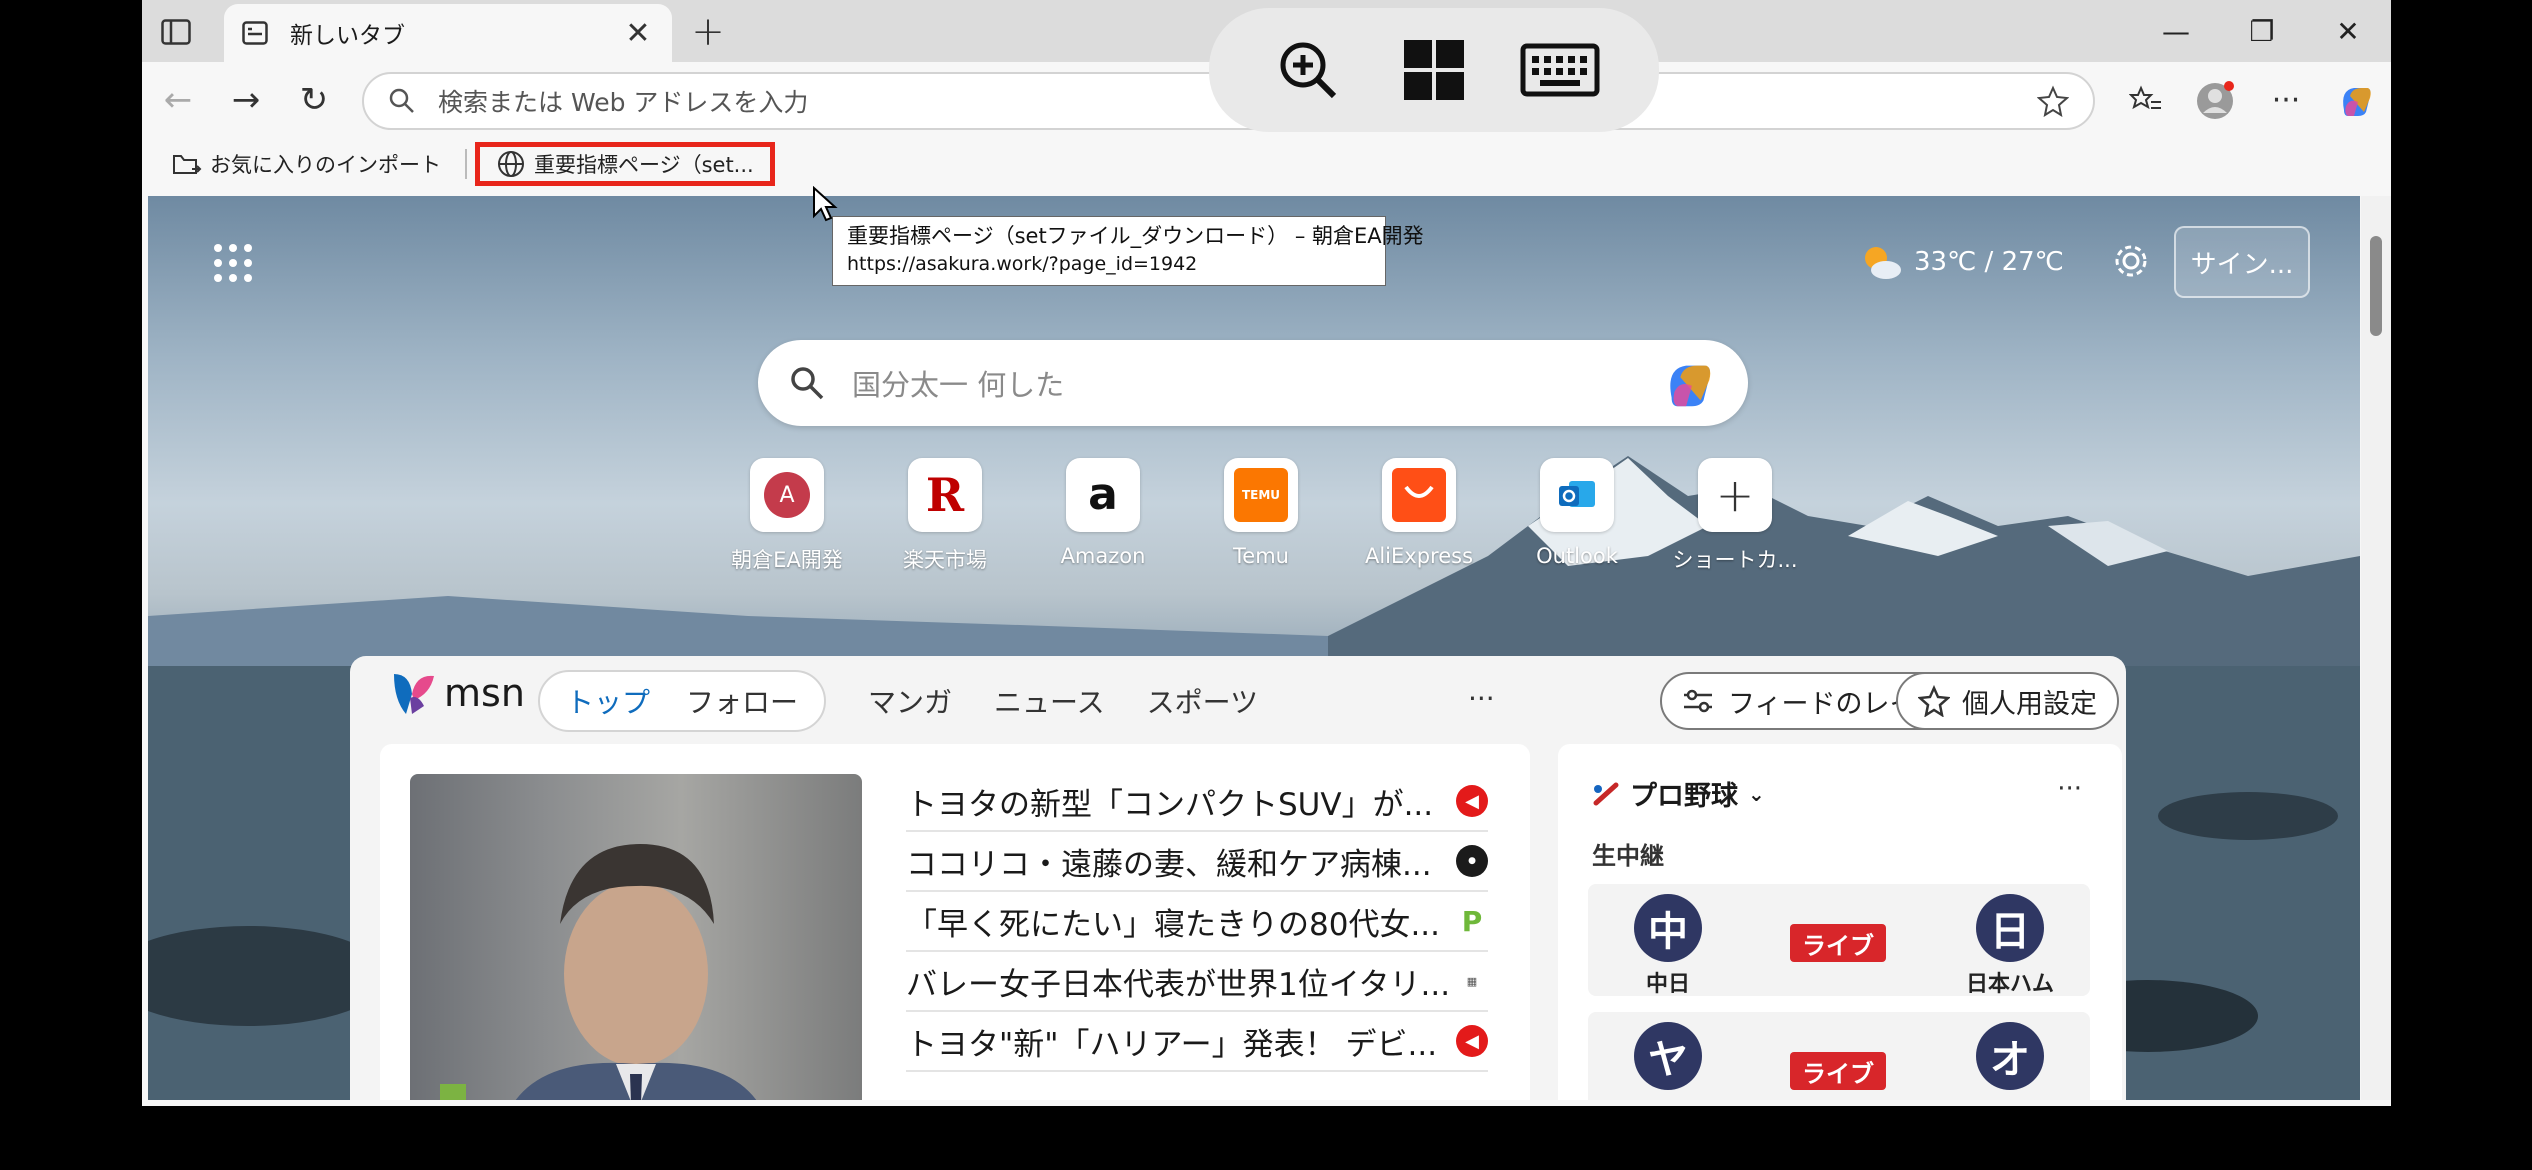  Describe the element at coordinates (511, 164) in the screenshot. I see `globe-icon` at that location.